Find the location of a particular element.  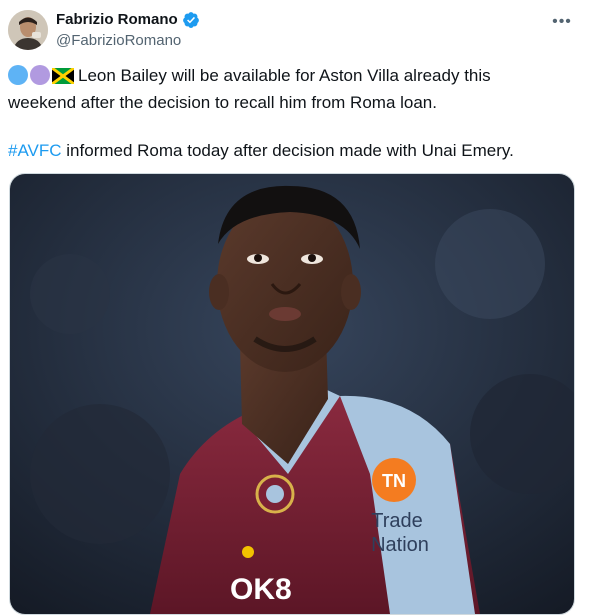

author-name: Fabrizio Romano is located at coordinates (117, 20).